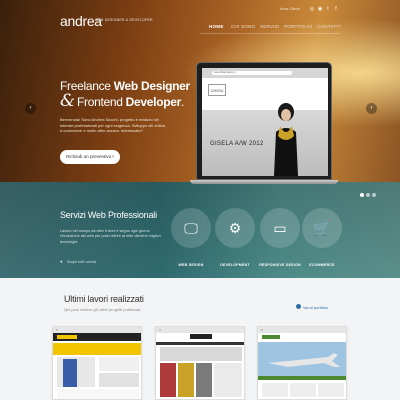 This screenshot has height=400, width=400. What do you see at coordinates (125, 86) in the screenshot?
I see `hero-title-line1: Freelance Web Designer` at bounding box center [125, 86].